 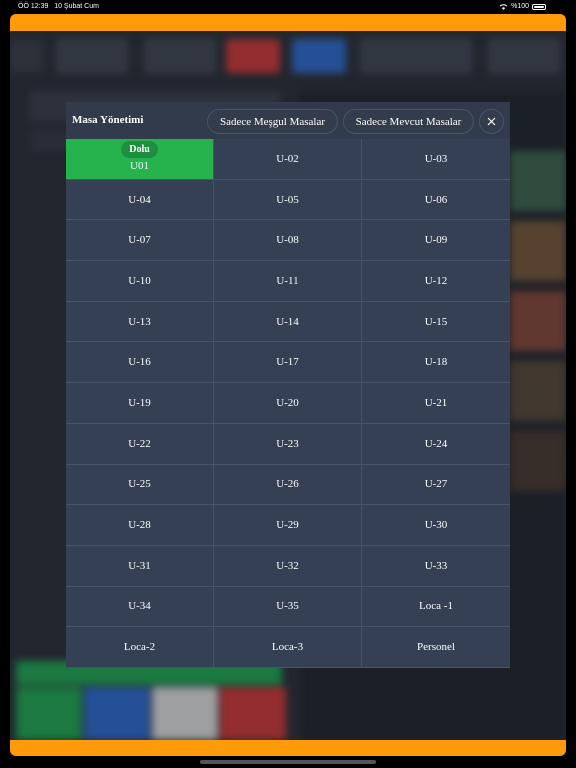 I want to click on table-label: U-18, so click(x=436, y=362).